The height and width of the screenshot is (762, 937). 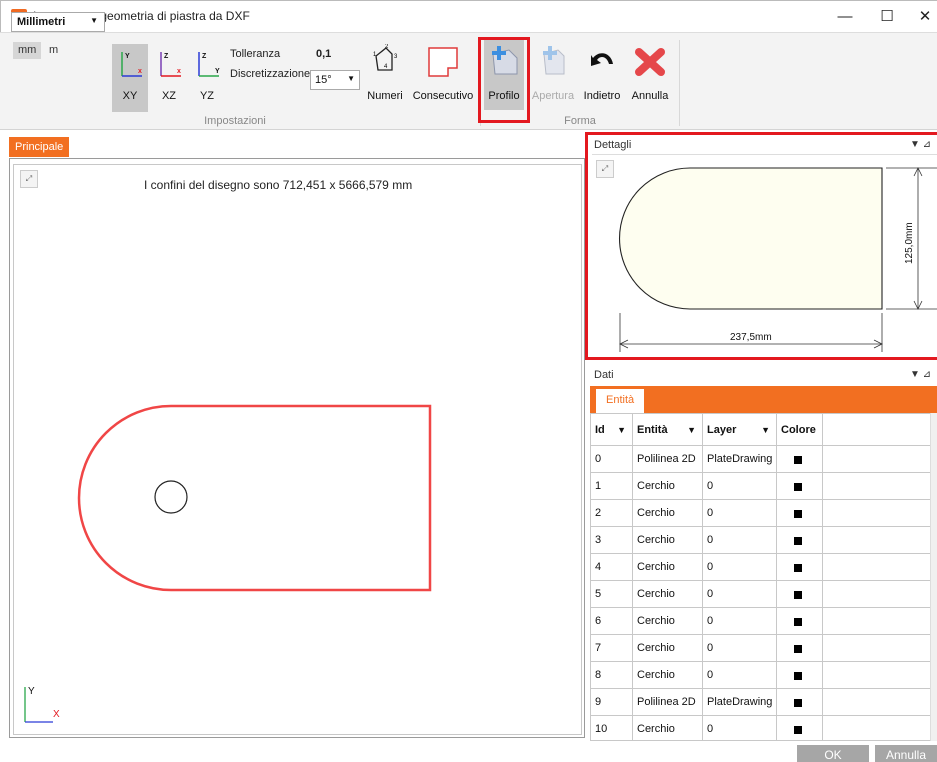 I want to click on cell-id: 2, so click(x=612, y=513).